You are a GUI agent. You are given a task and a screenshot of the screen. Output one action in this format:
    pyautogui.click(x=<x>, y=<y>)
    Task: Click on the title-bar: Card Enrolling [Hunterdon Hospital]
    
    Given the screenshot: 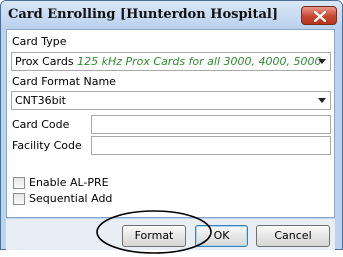 What is the action you would take?
    pyautogui.click(x=171, y=15)
    